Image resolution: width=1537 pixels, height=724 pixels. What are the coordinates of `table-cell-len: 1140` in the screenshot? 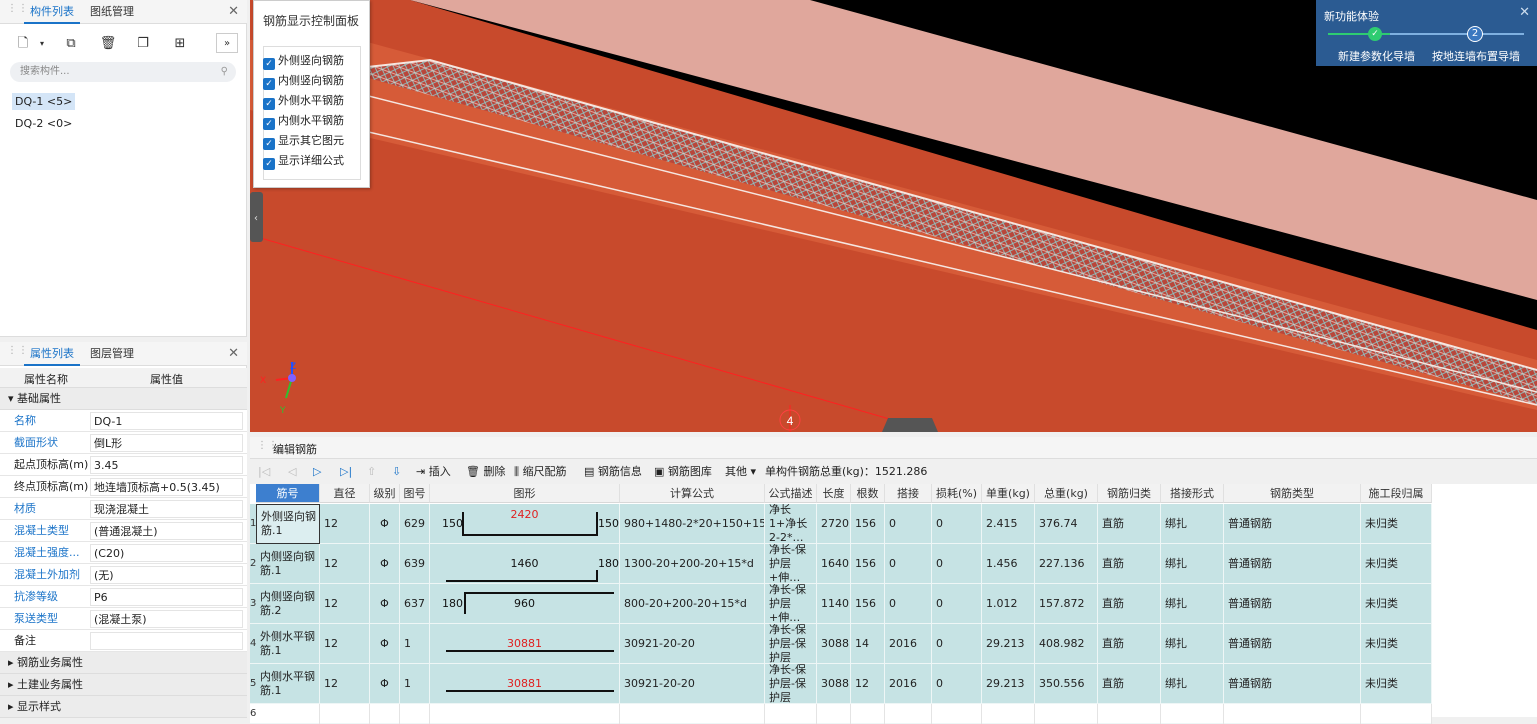 It's located at (834, 604).